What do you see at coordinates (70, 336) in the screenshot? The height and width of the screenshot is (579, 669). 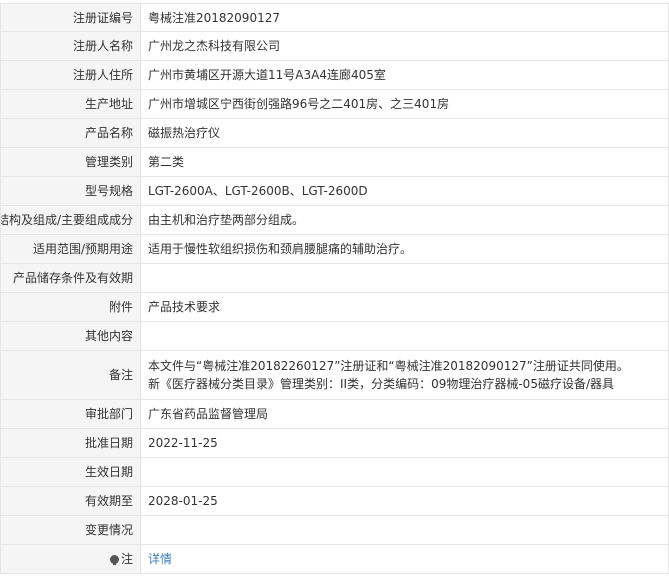 I see `label-other-content: 其他内容` at bounding box center [70, 336].